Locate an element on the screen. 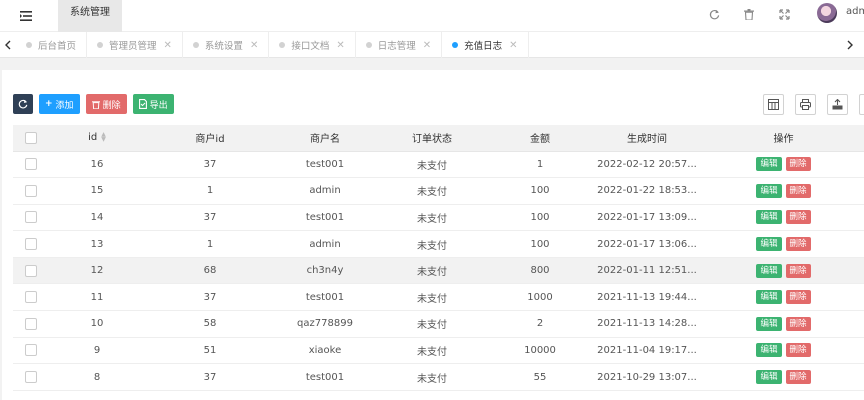 This screenshot has height=400, width=864. print-icon is located at coordinates (805, 104).